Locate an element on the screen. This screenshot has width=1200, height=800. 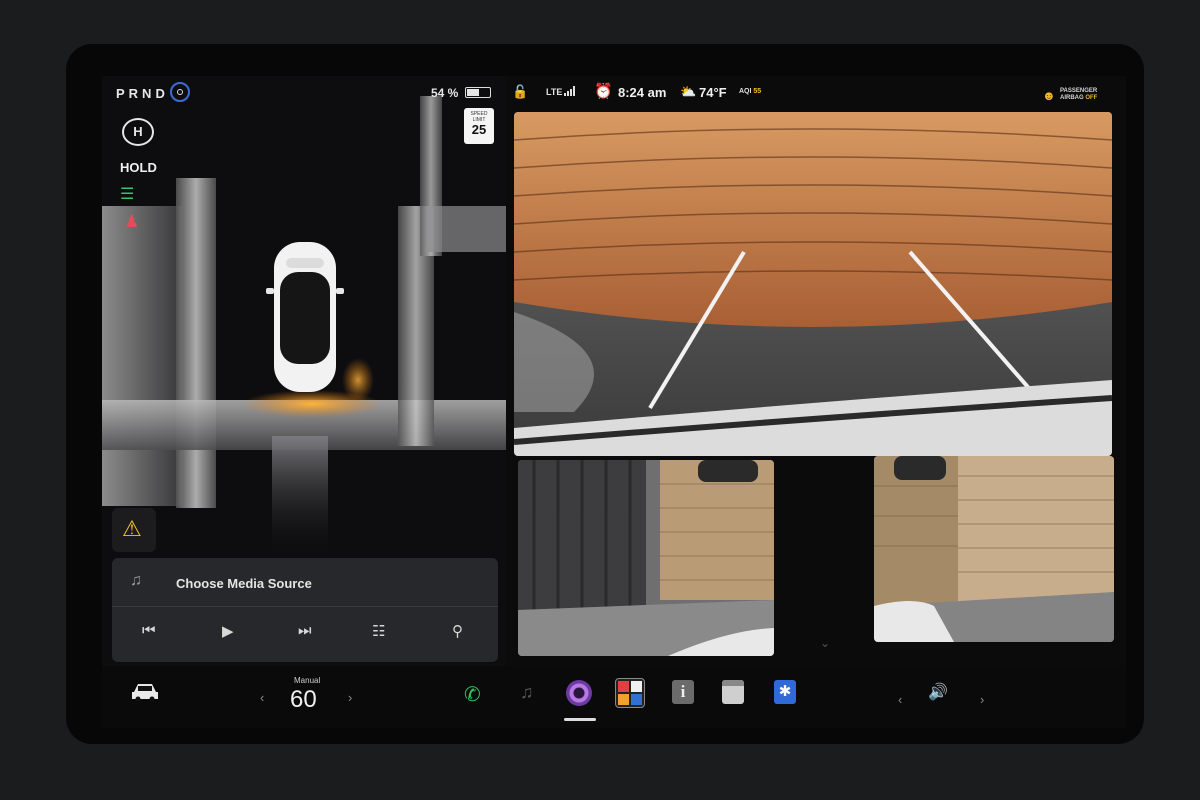
clock-time: 8:24 am is located at coordinates (642, 92).